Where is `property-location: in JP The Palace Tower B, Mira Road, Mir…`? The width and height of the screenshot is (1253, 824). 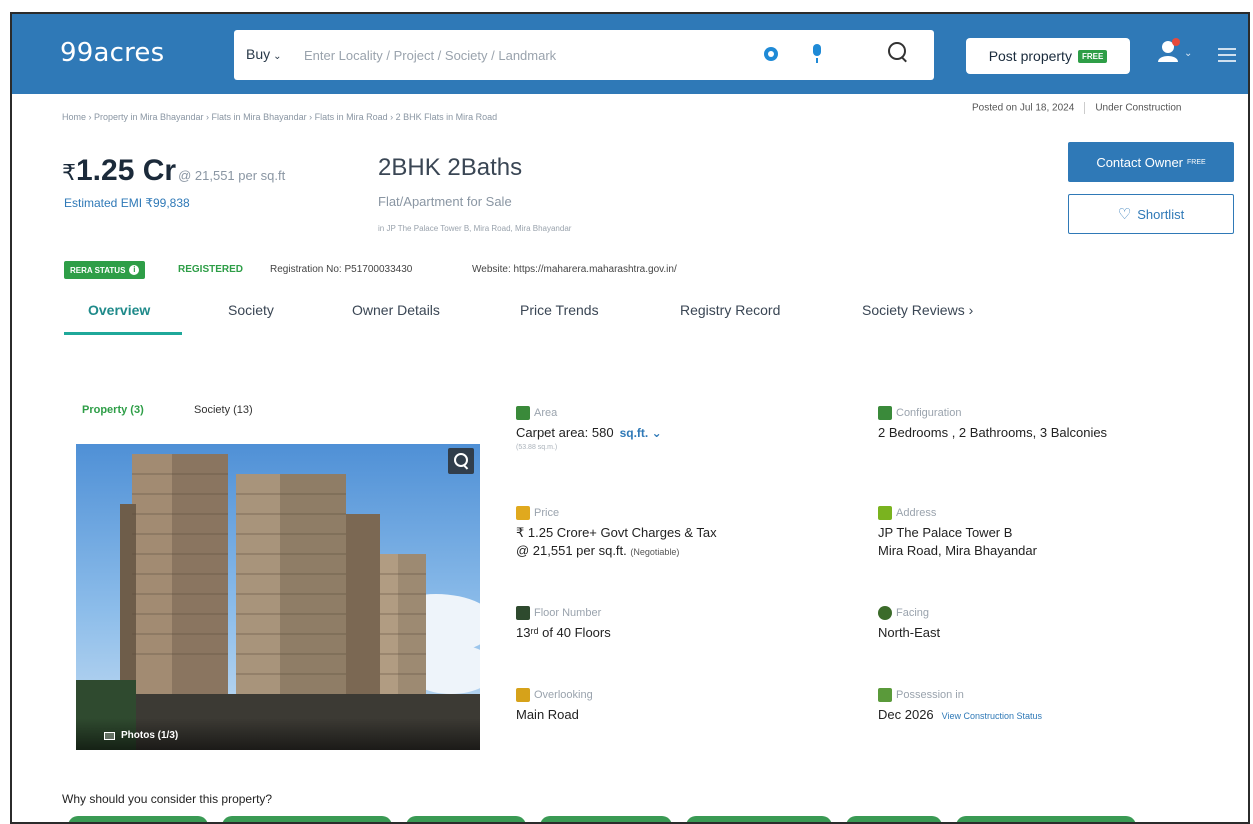 property-location: in JP The Palace Tower B, Mira Road, Mir… is located at coordinates (474, 228).